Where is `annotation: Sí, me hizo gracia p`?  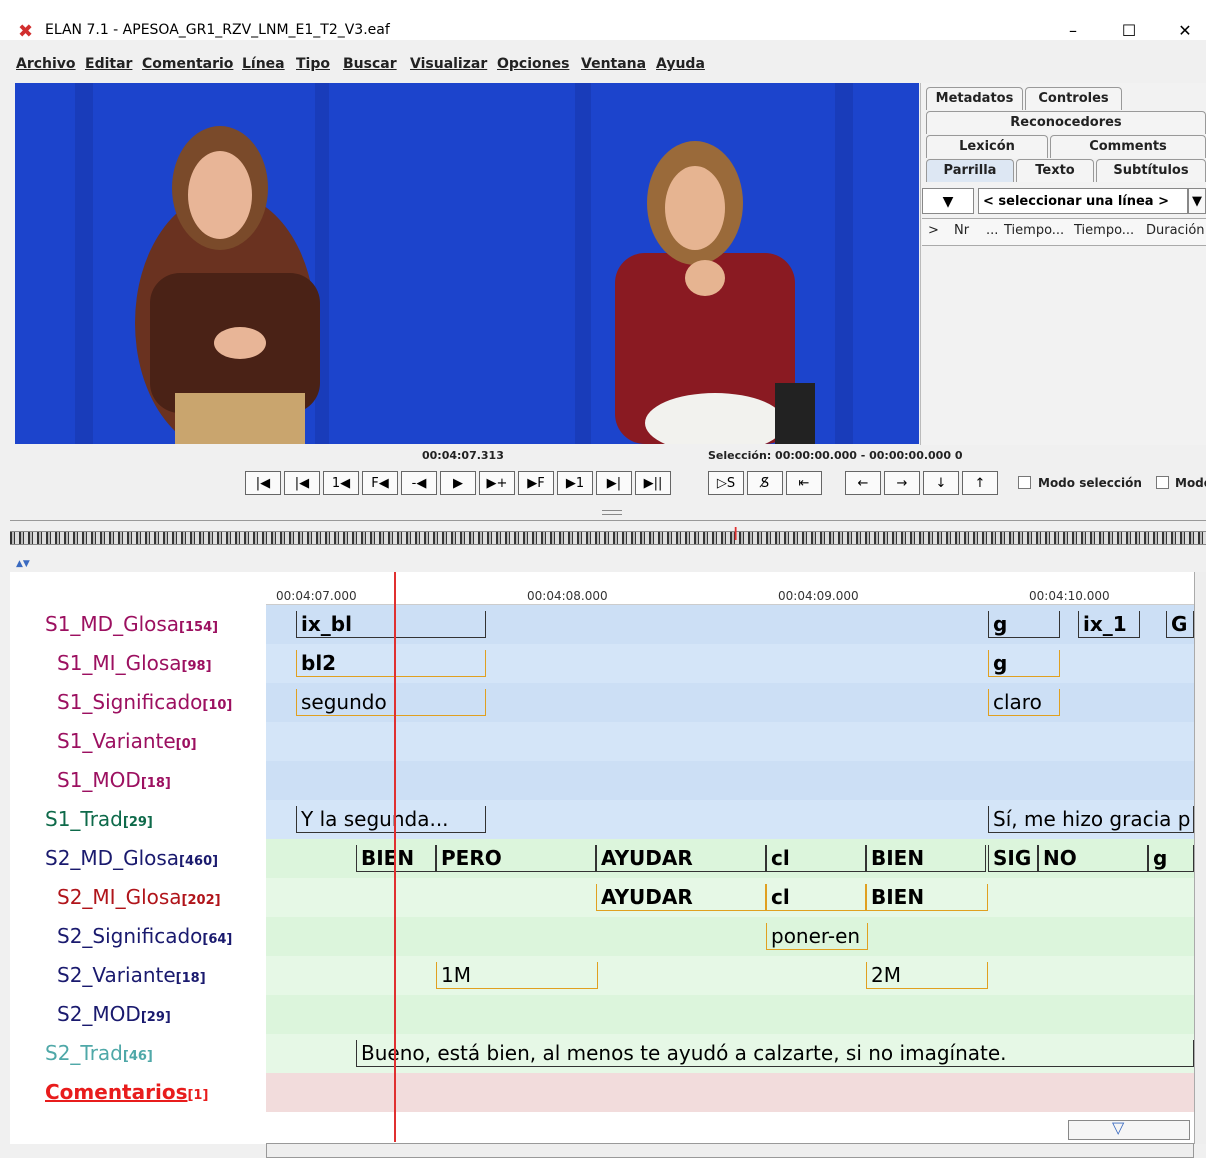
annotation: Sí, me hizo gracia p is located at coordinates (1091, 819).